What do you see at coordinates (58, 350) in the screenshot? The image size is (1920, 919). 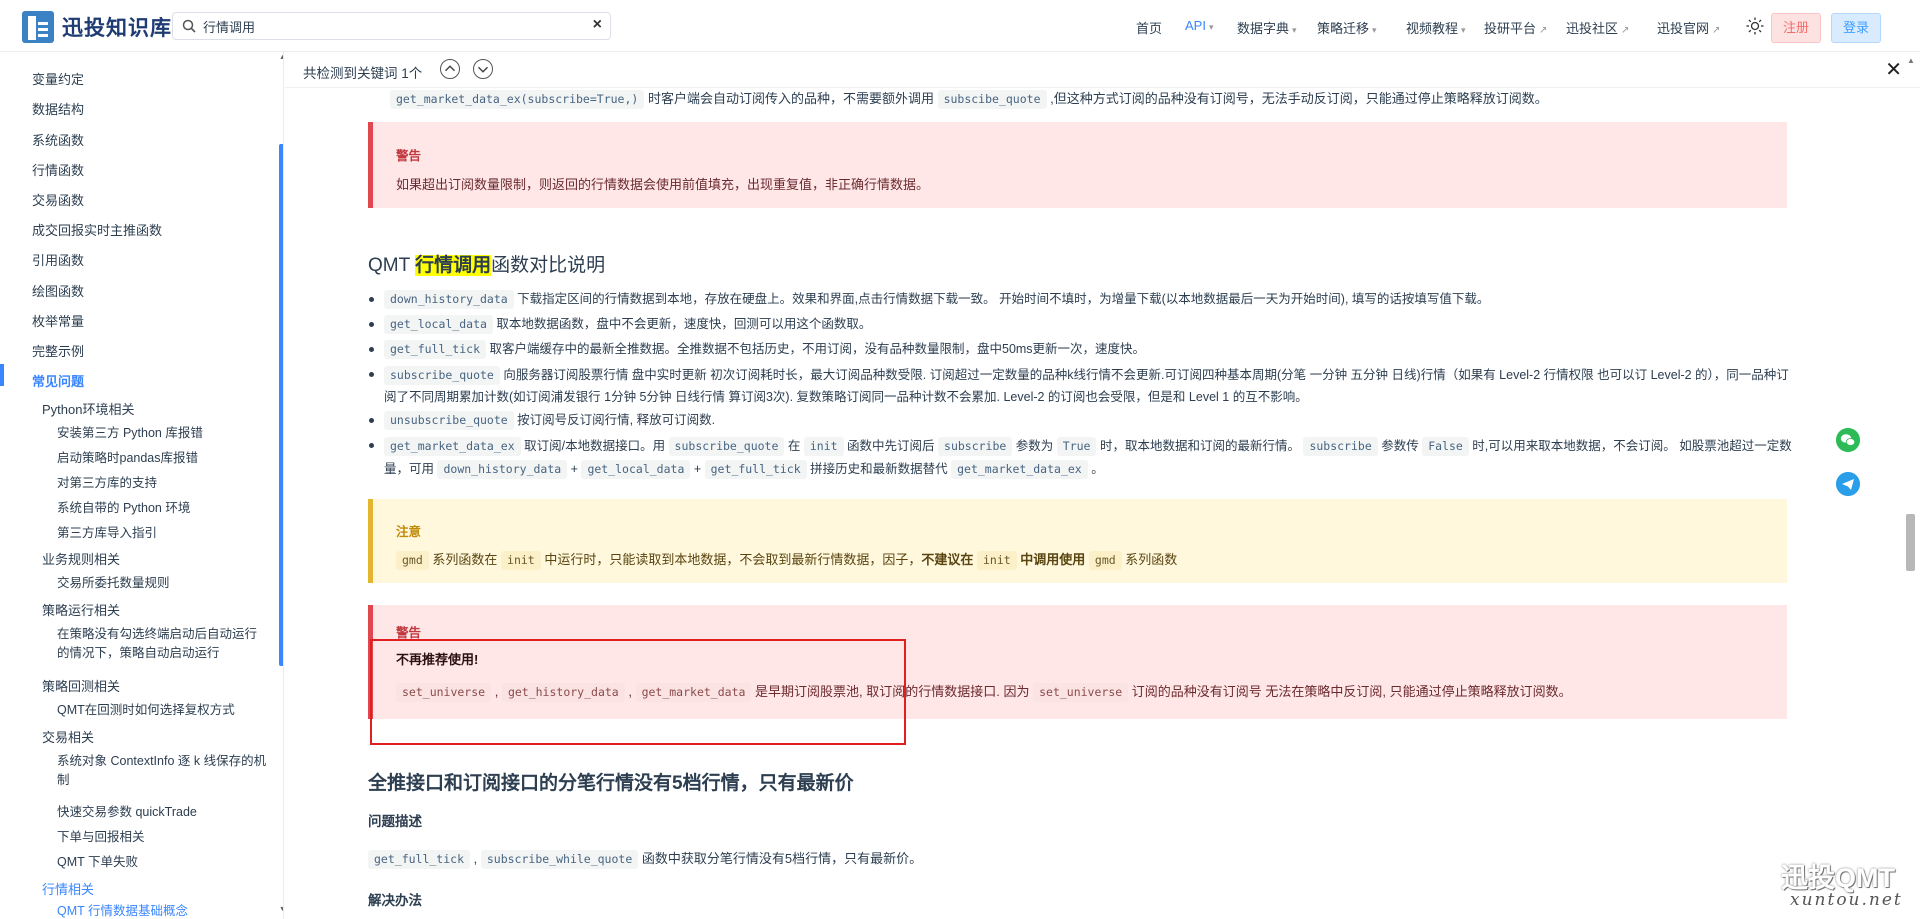 I see `sidebar-item-examples: 完整示例` at bounding box center [58, 350].